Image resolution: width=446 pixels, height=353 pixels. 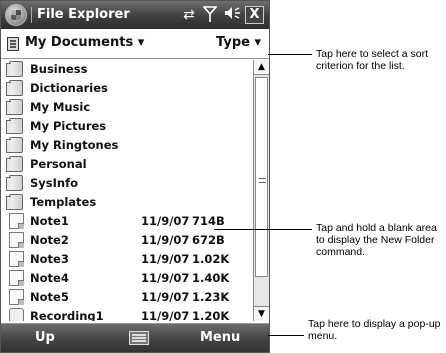 I want to click on item-name: SysInfo, so click(x=54, y=183).